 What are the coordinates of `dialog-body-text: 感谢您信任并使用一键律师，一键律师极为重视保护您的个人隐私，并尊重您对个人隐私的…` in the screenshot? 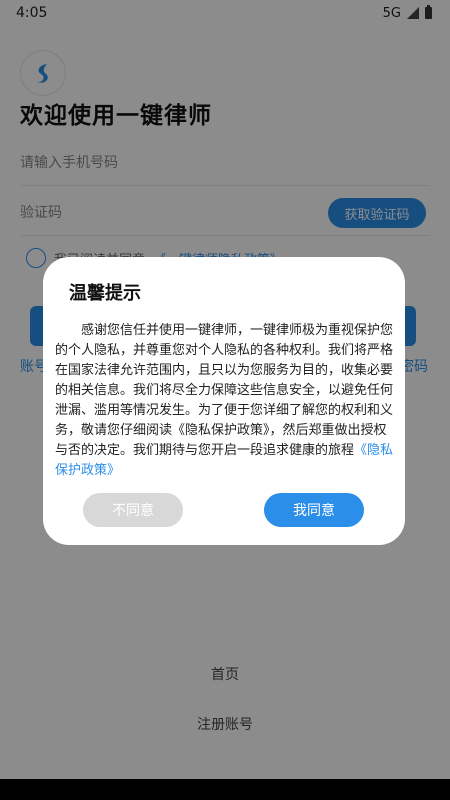 It's located at (224, 390).